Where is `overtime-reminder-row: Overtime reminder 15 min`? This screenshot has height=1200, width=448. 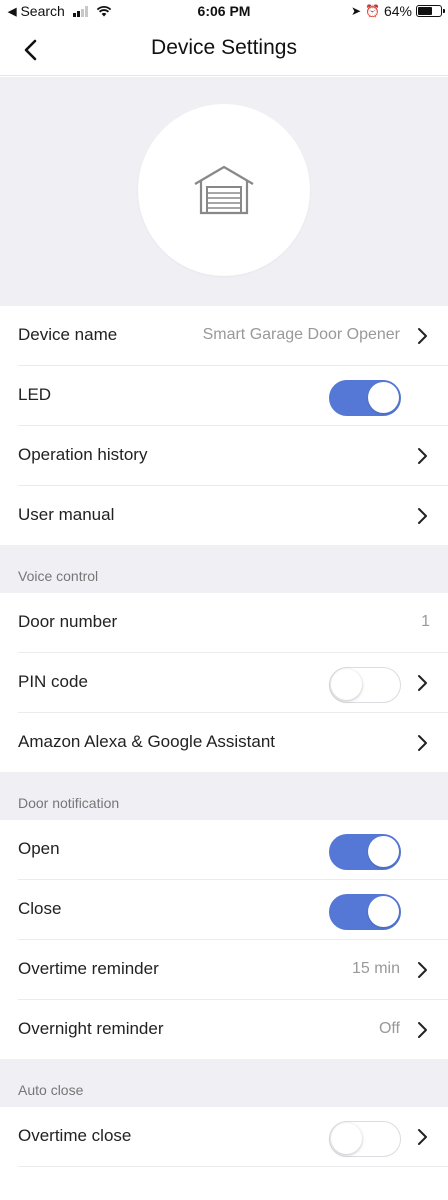
overtime-reminder-row: Overtime reminder 15 min is located at coordinates (224, 970).